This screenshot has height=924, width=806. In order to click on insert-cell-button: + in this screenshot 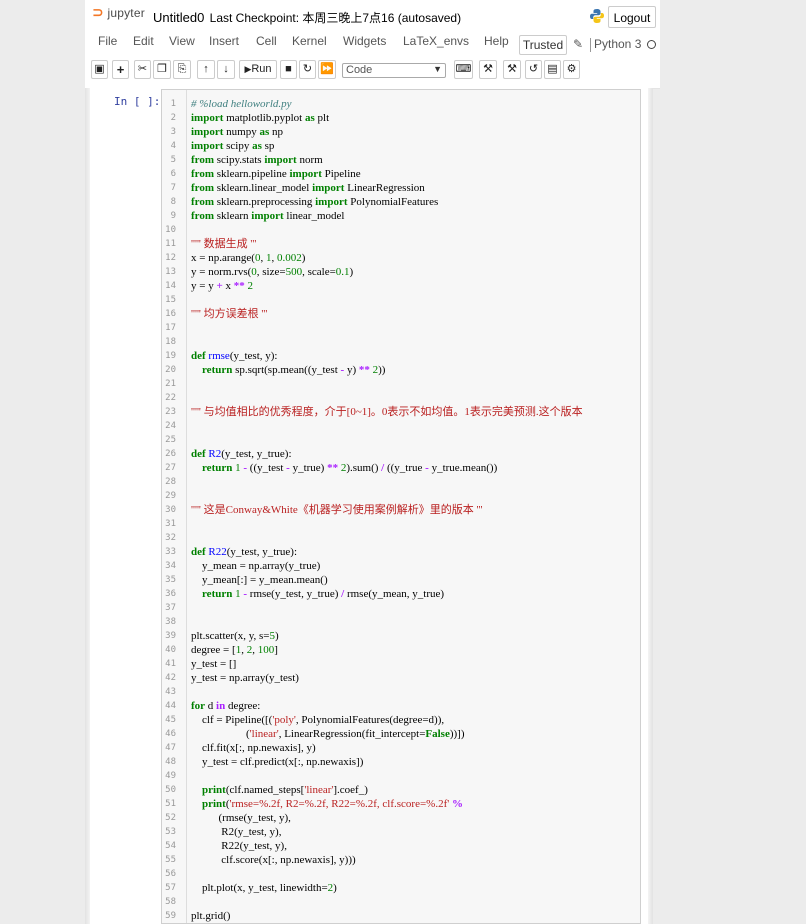, I will do `click(120, 69)`.